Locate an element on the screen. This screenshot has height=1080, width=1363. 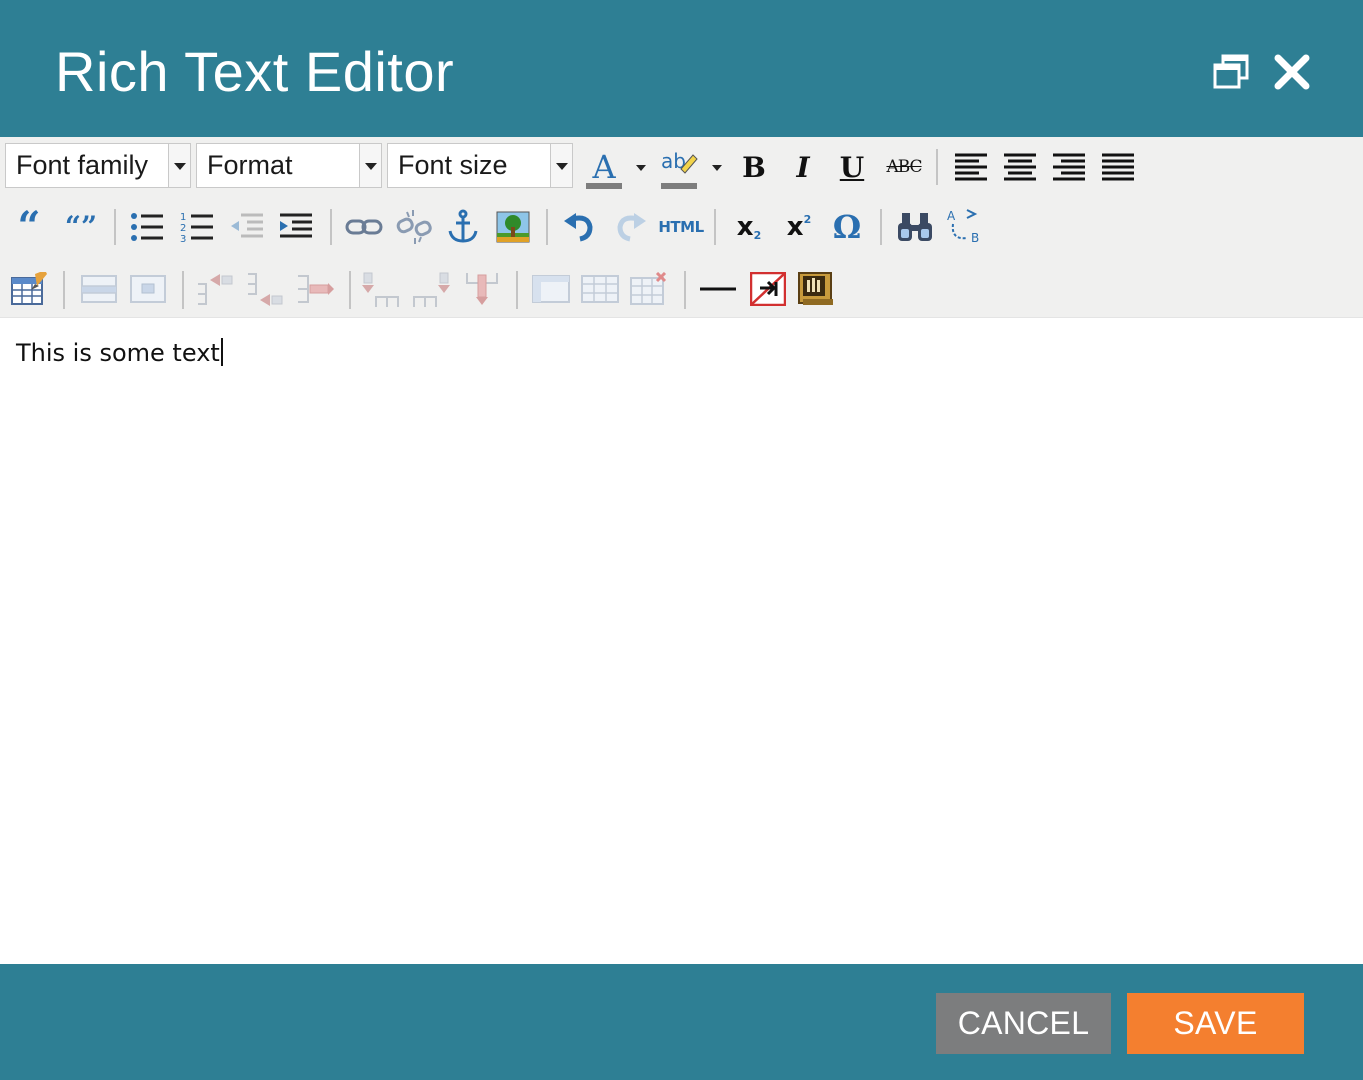
format-select: Format is located at coordinates (289, 165).